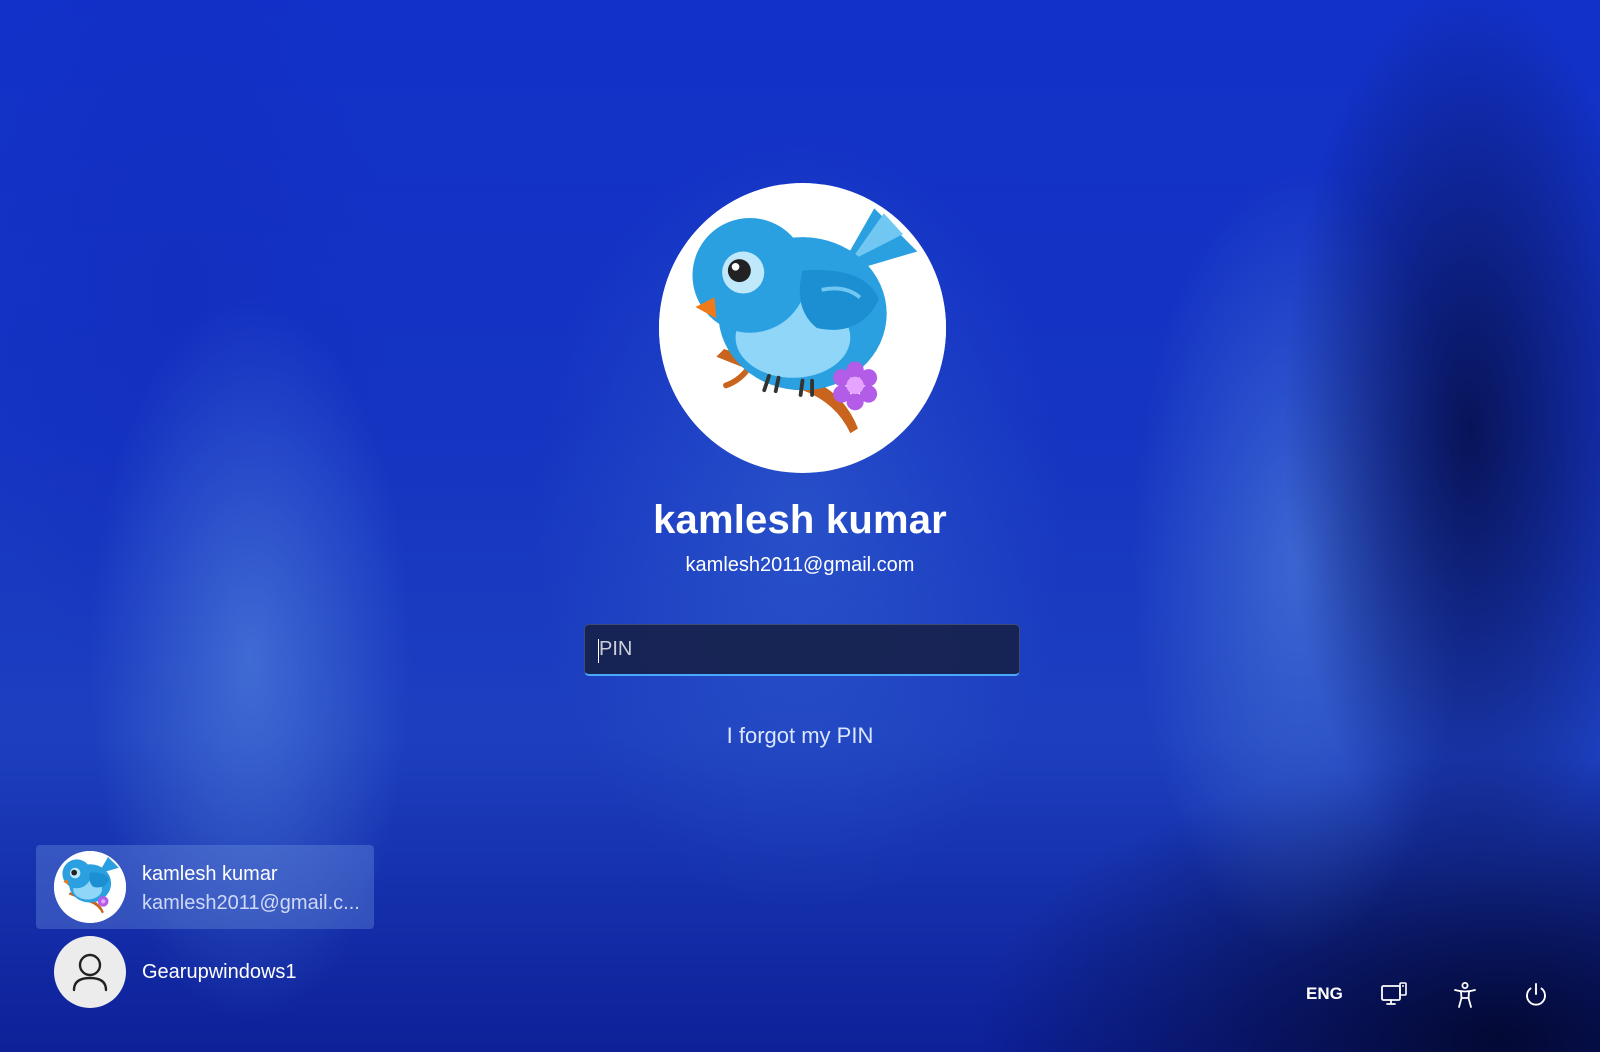 Image resolution: width=1600 pixels, height=1052 pixels. What do you see at coordinates (800, 520) in the screenshot?
I see `account-name: kamlesh kumar` at bounding box center [800, 520].